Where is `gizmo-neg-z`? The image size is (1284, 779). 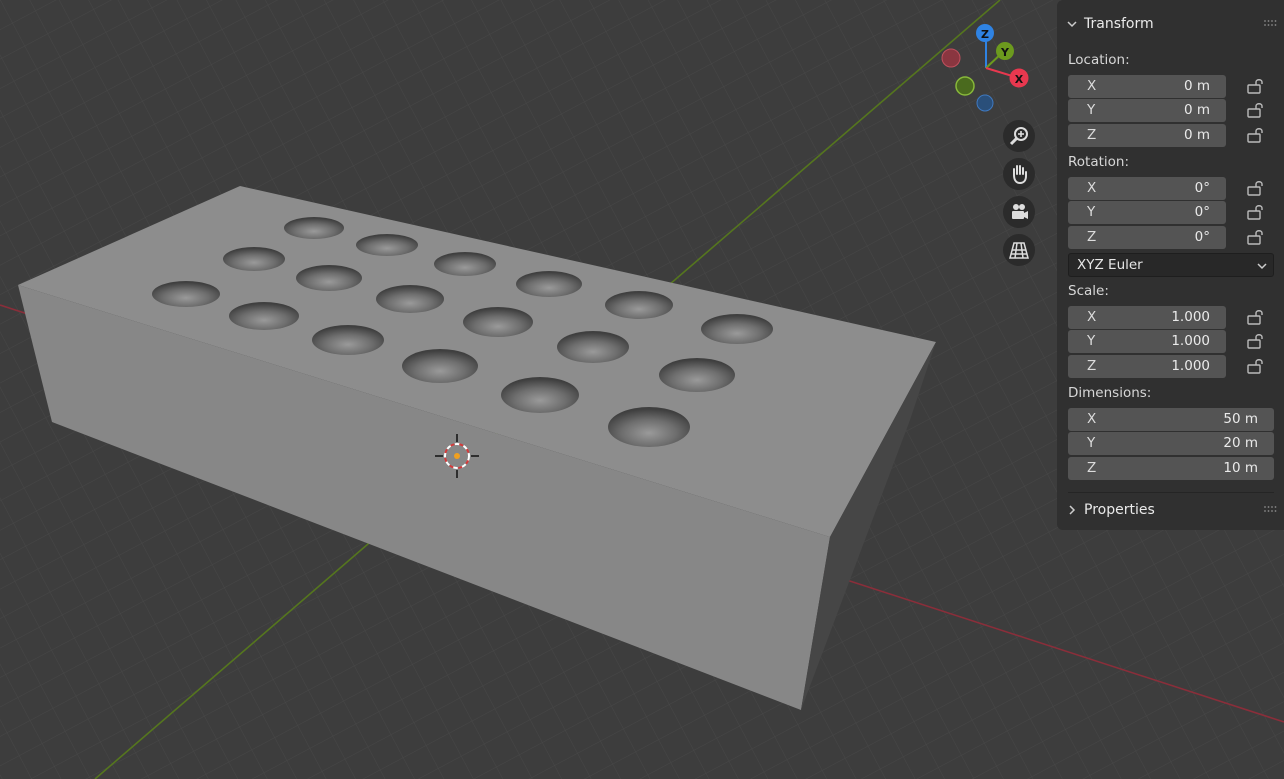
gizmo-neg-z is located at coordinates (985, 103).